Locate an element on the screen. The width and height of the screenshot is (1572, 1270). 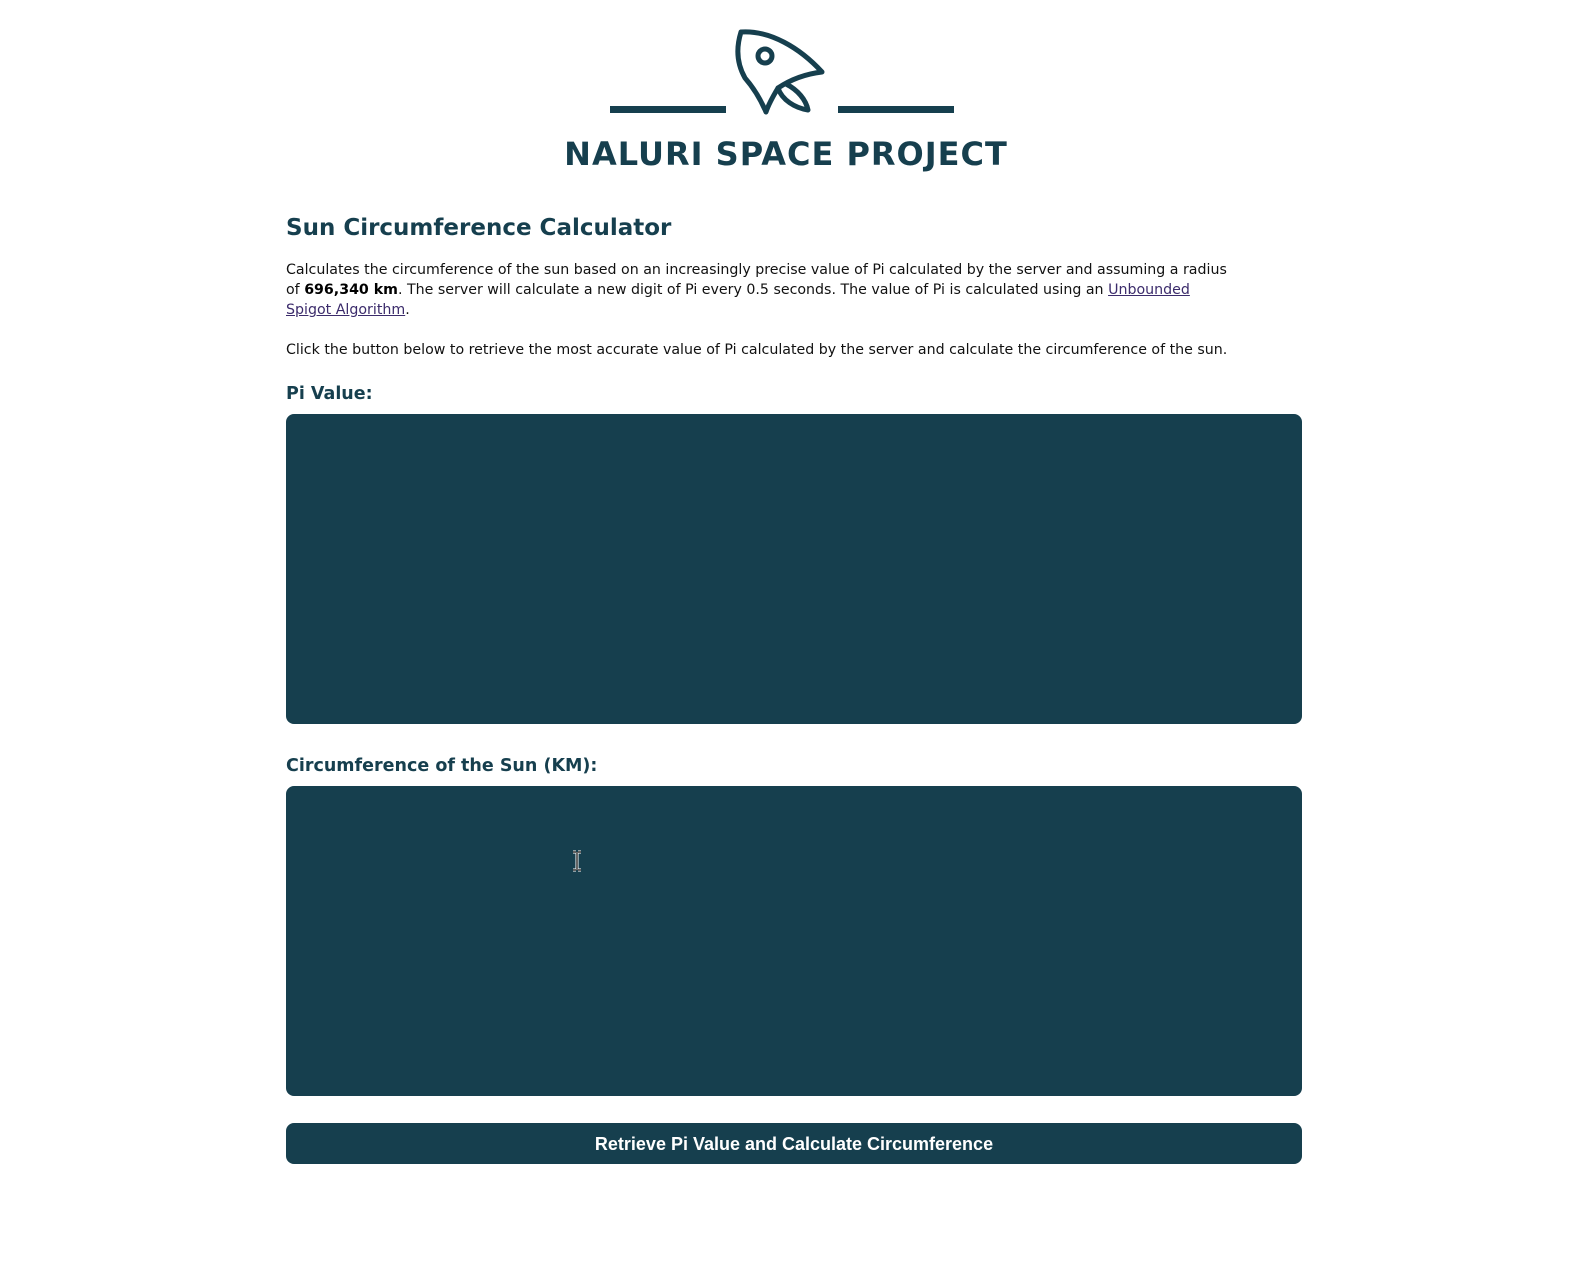
description-part-3: . is located at coordinates (407, 310).